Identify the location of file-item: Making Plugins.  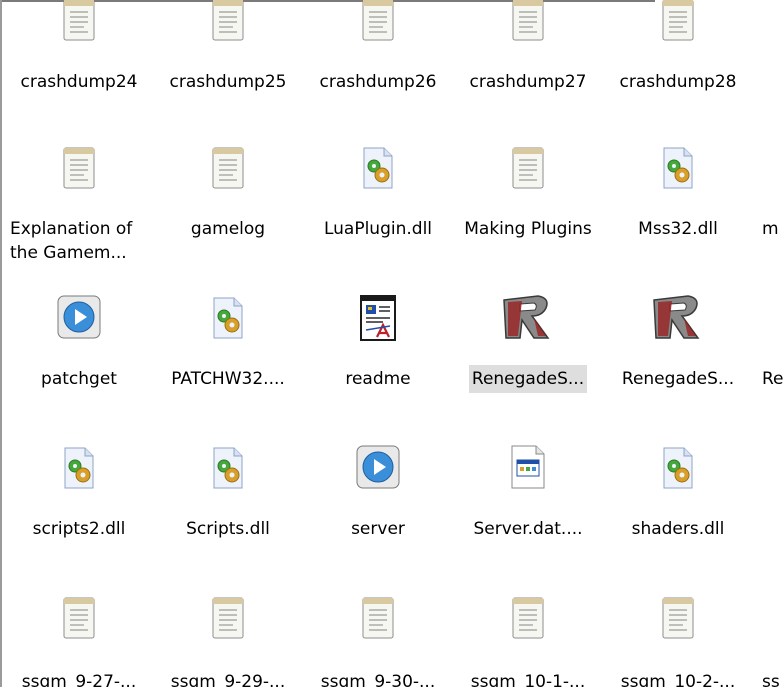
(528, 195).